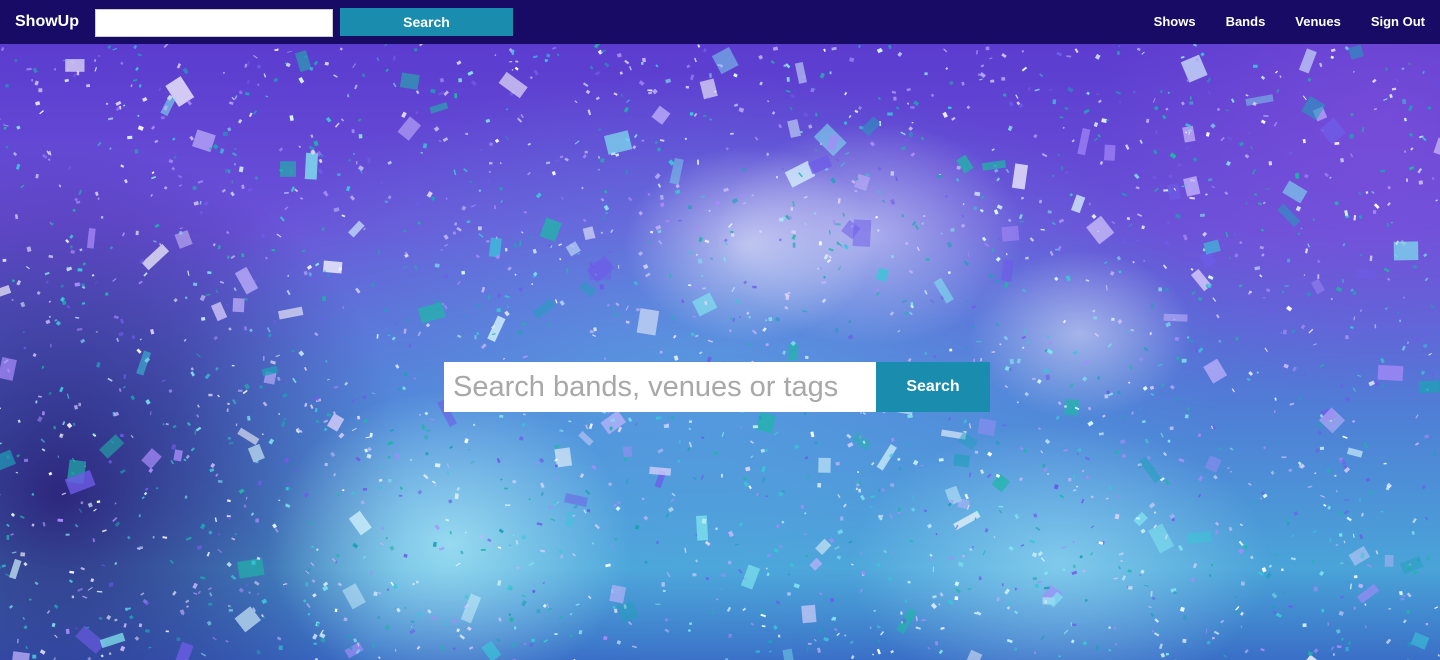  I want to click on hero-search-form: Search, so click(717, 387).